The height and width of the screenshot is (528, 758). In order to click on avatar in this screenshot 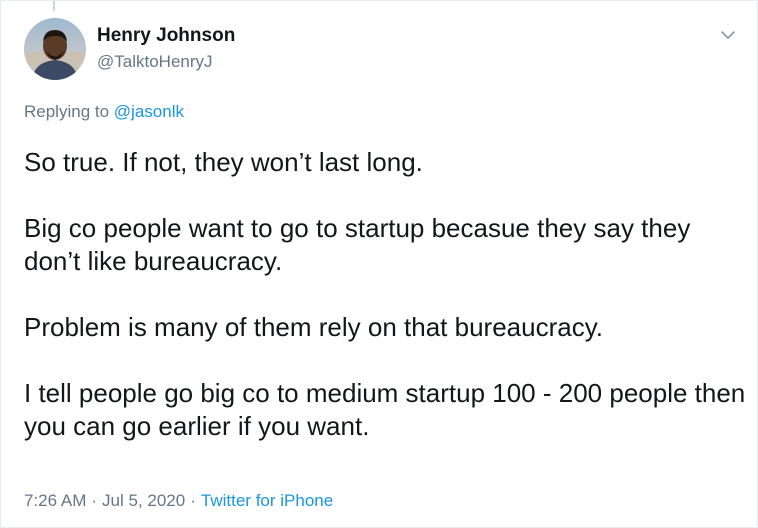, I will do `click(55, 49)`.